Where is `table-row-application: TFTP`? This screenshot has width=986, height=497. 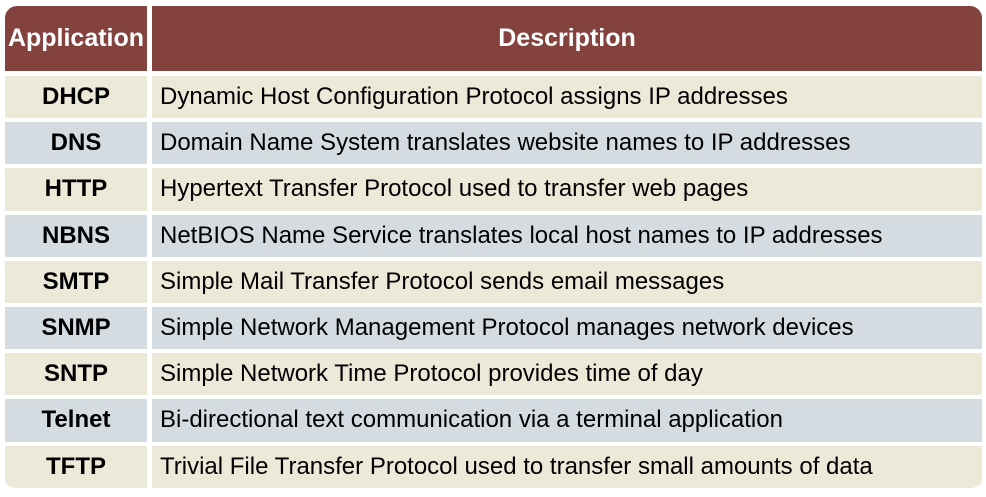 table-row-application: TFTP is located at coordinates (78, 468).